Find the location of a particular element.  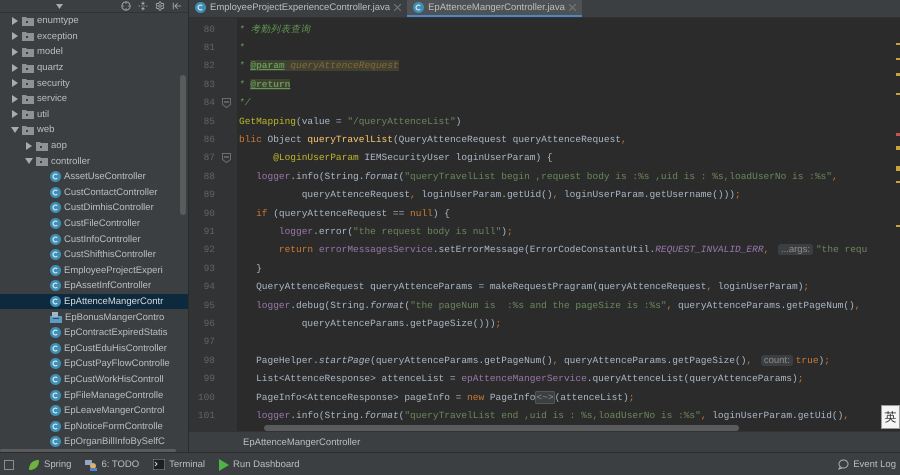

tree-item: EpCustEduHisController is located at coordinates (94, 348).